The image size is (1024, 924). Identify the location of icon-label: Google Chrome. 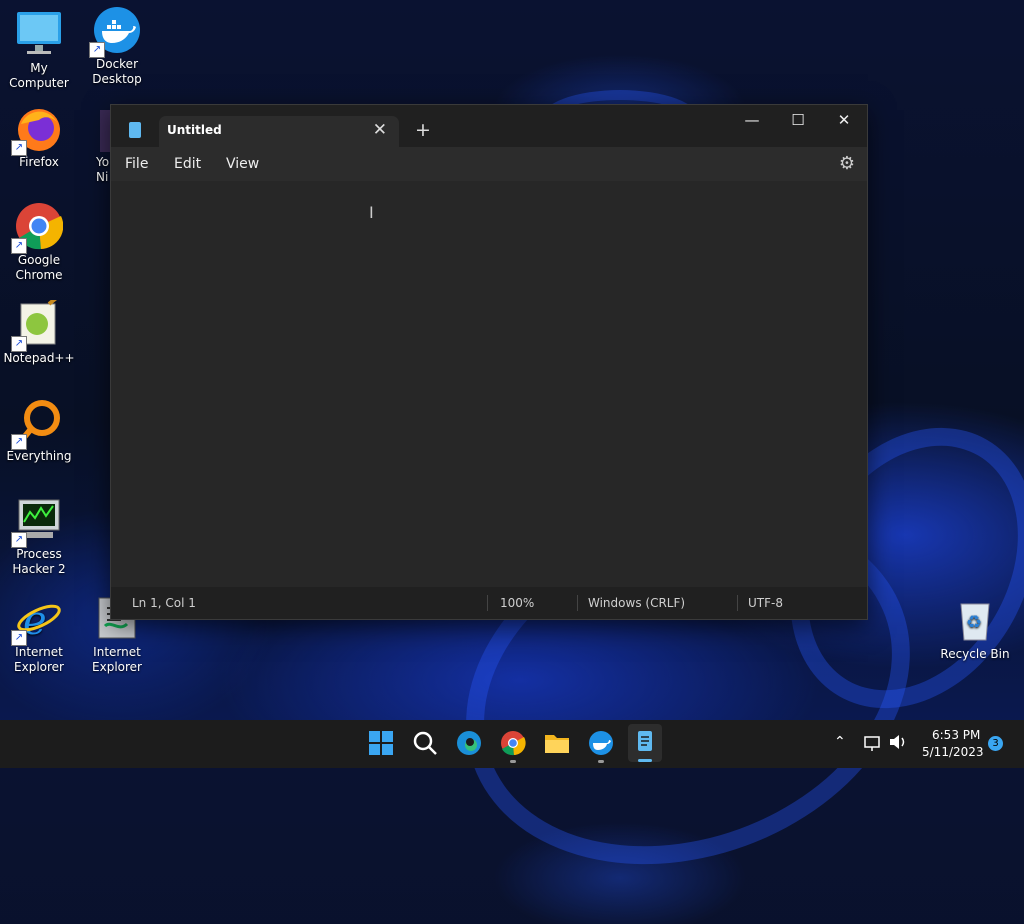
(39, 267).